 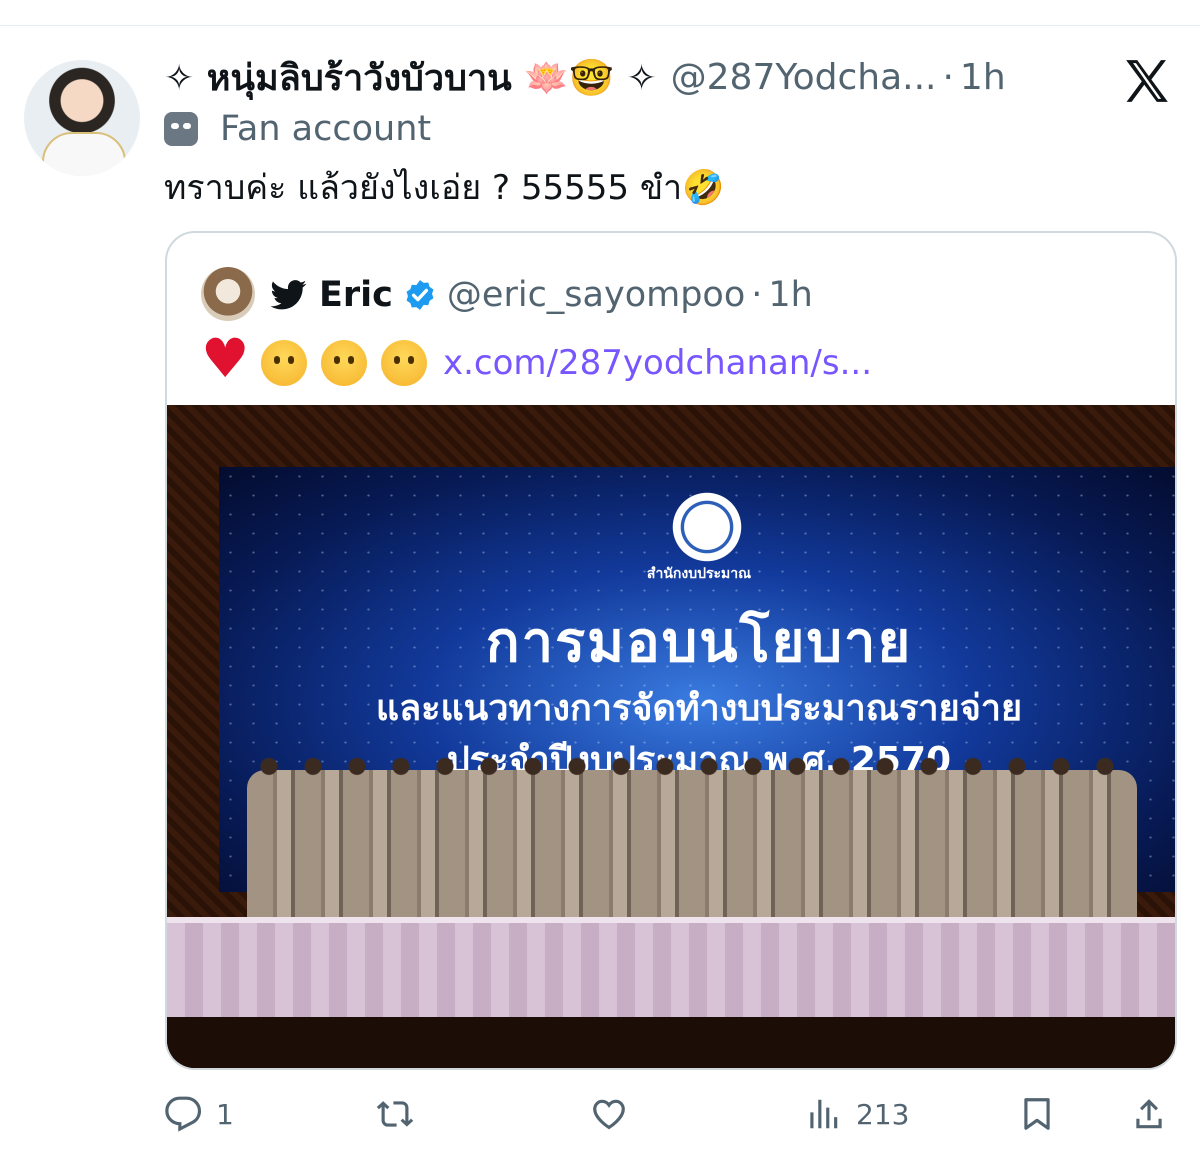 I want to click on verified-badge-icon, so click(x=420, y=295).